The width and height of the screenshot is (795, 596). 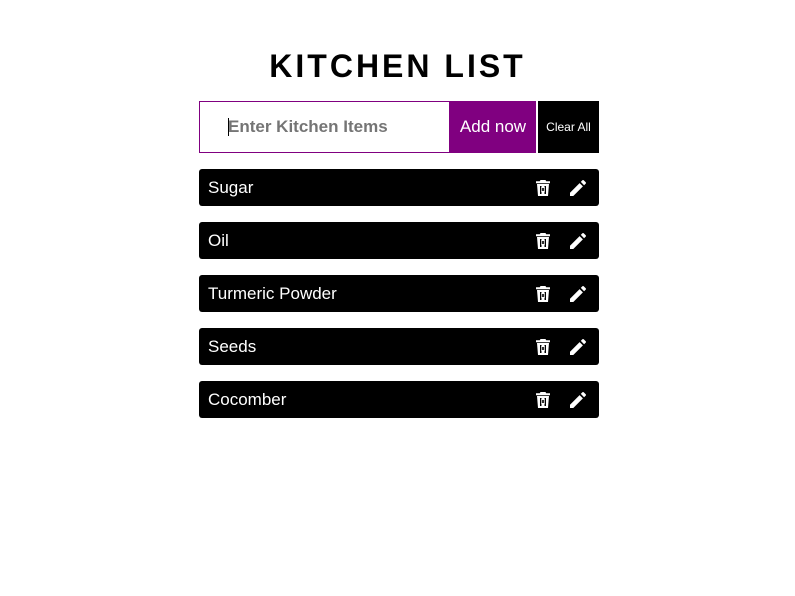 What do you see at coordinates (247, 399) in the screenshot?
I see `item-label: Cocomber` at bounding box center [247, 399].